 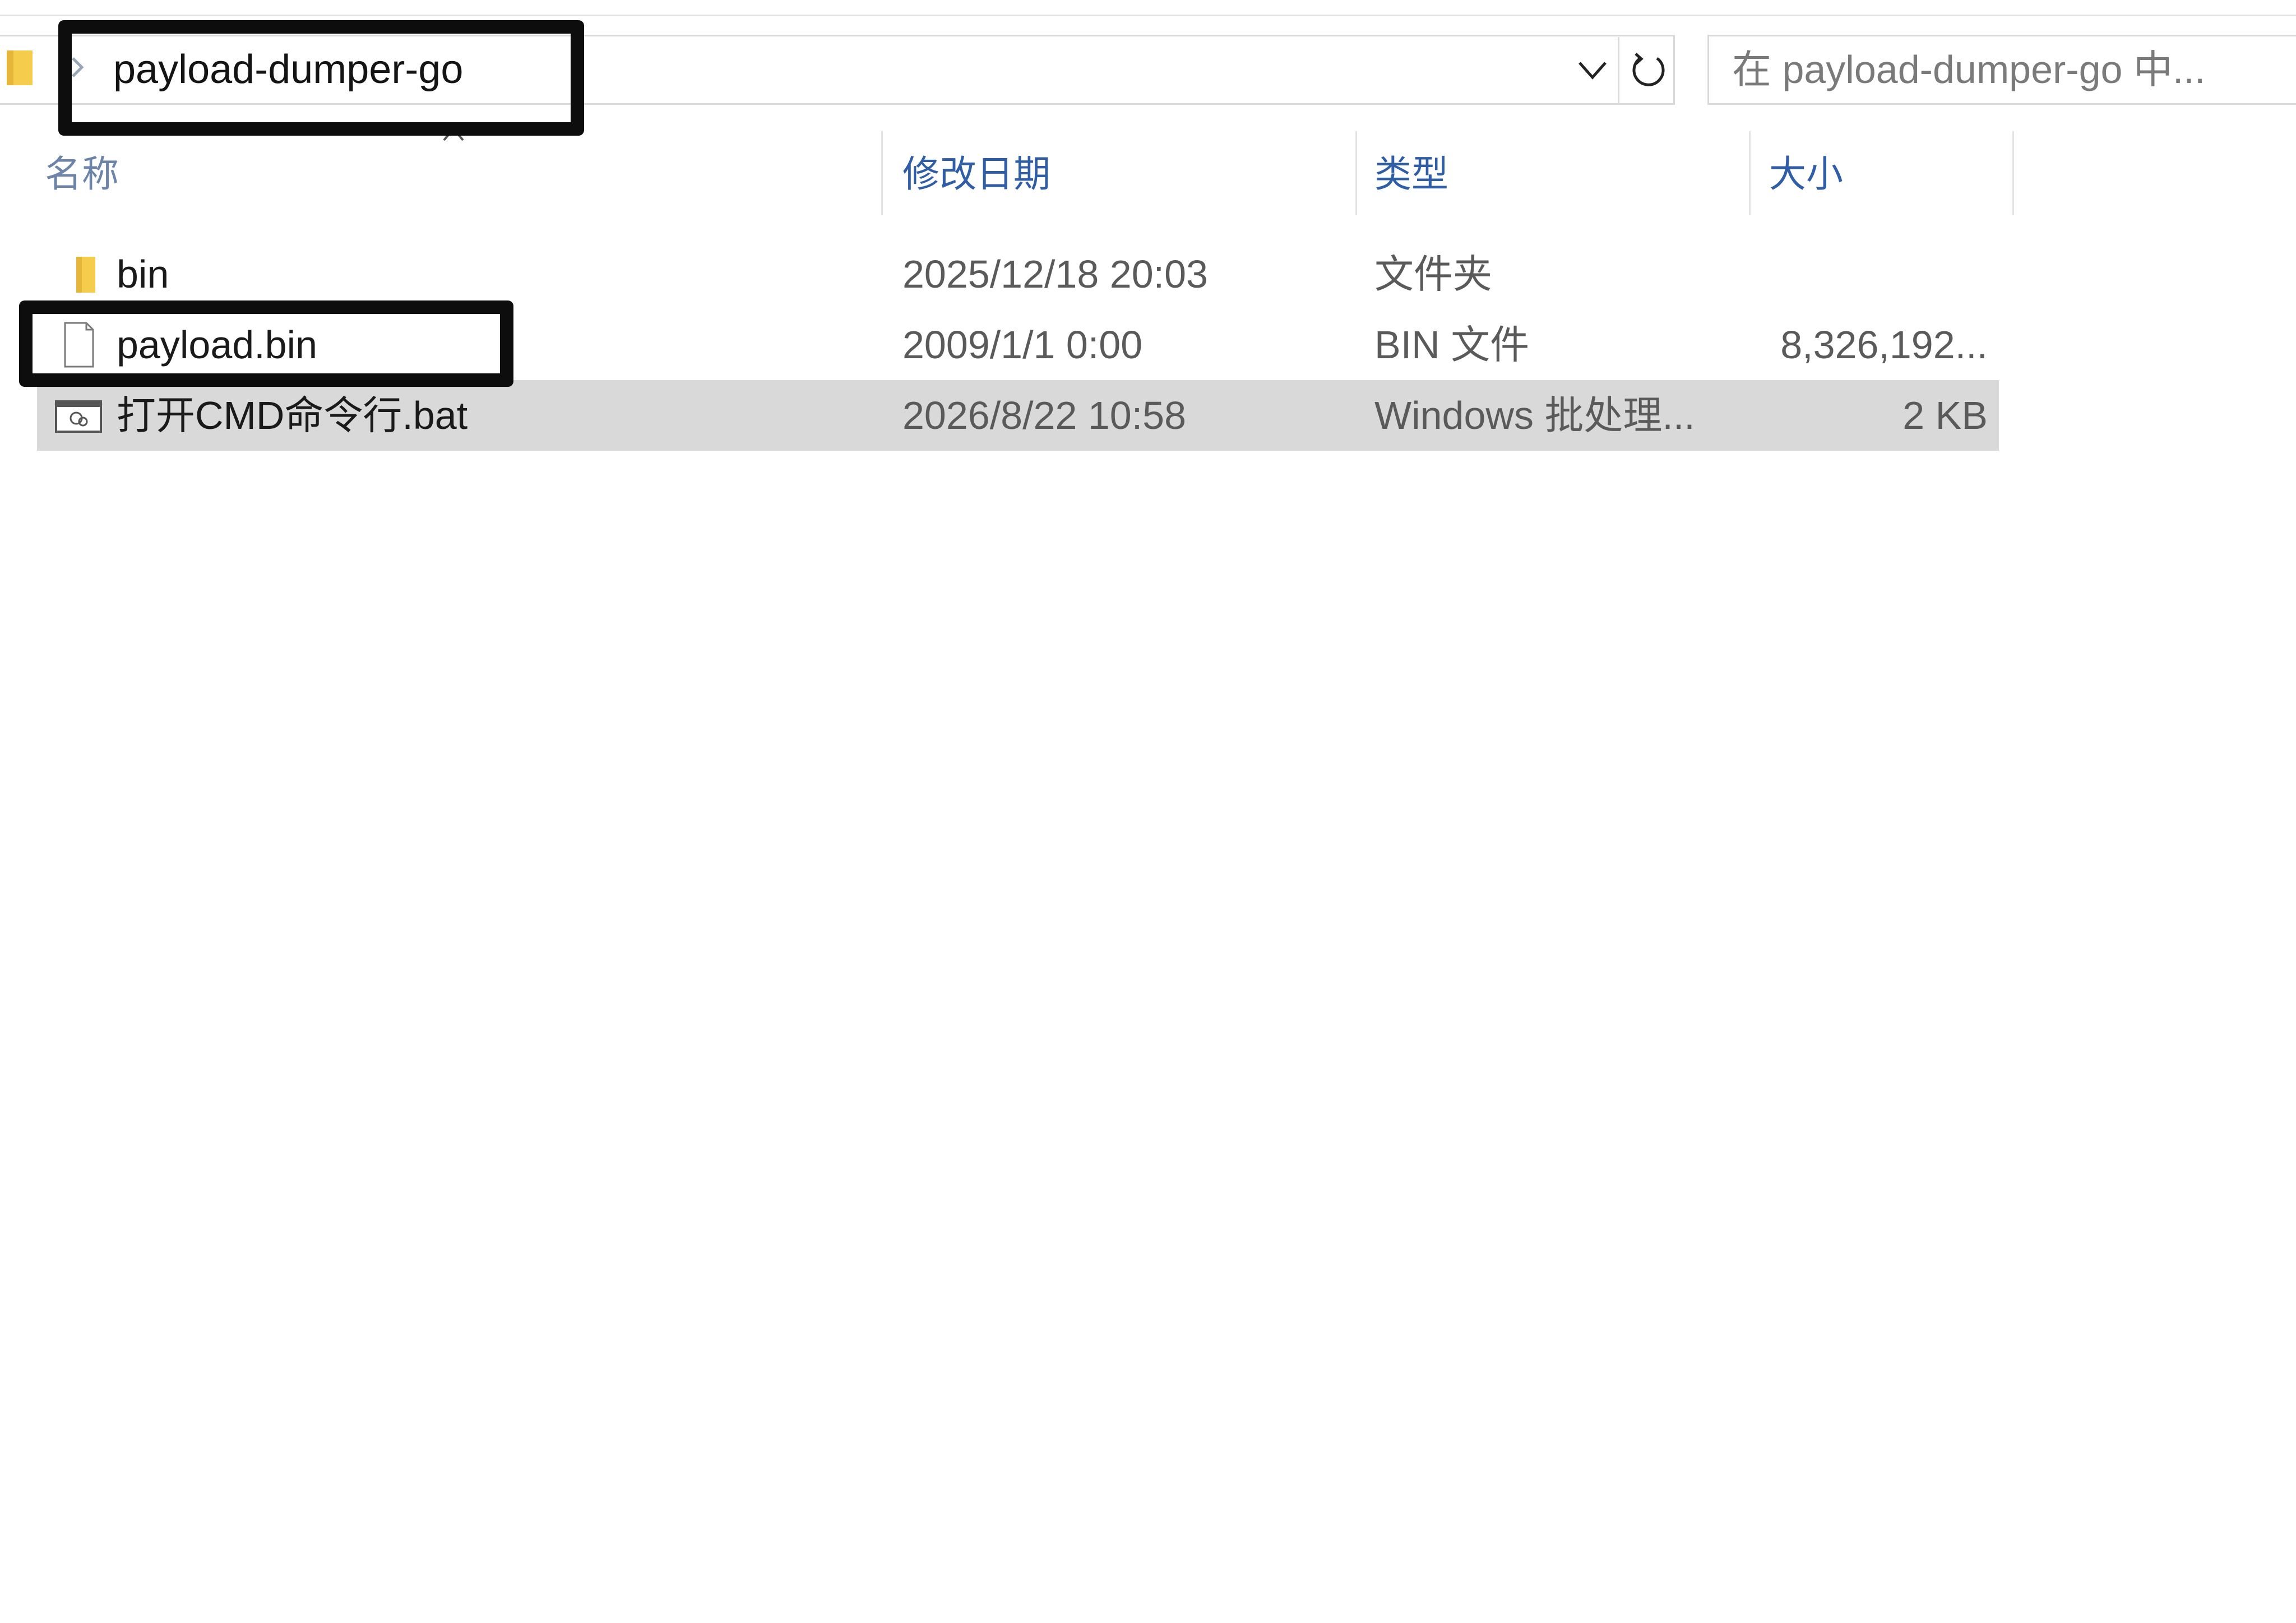 I want to click on file-date: 2026/8/22 10:58, so click(x=1044, y=415).